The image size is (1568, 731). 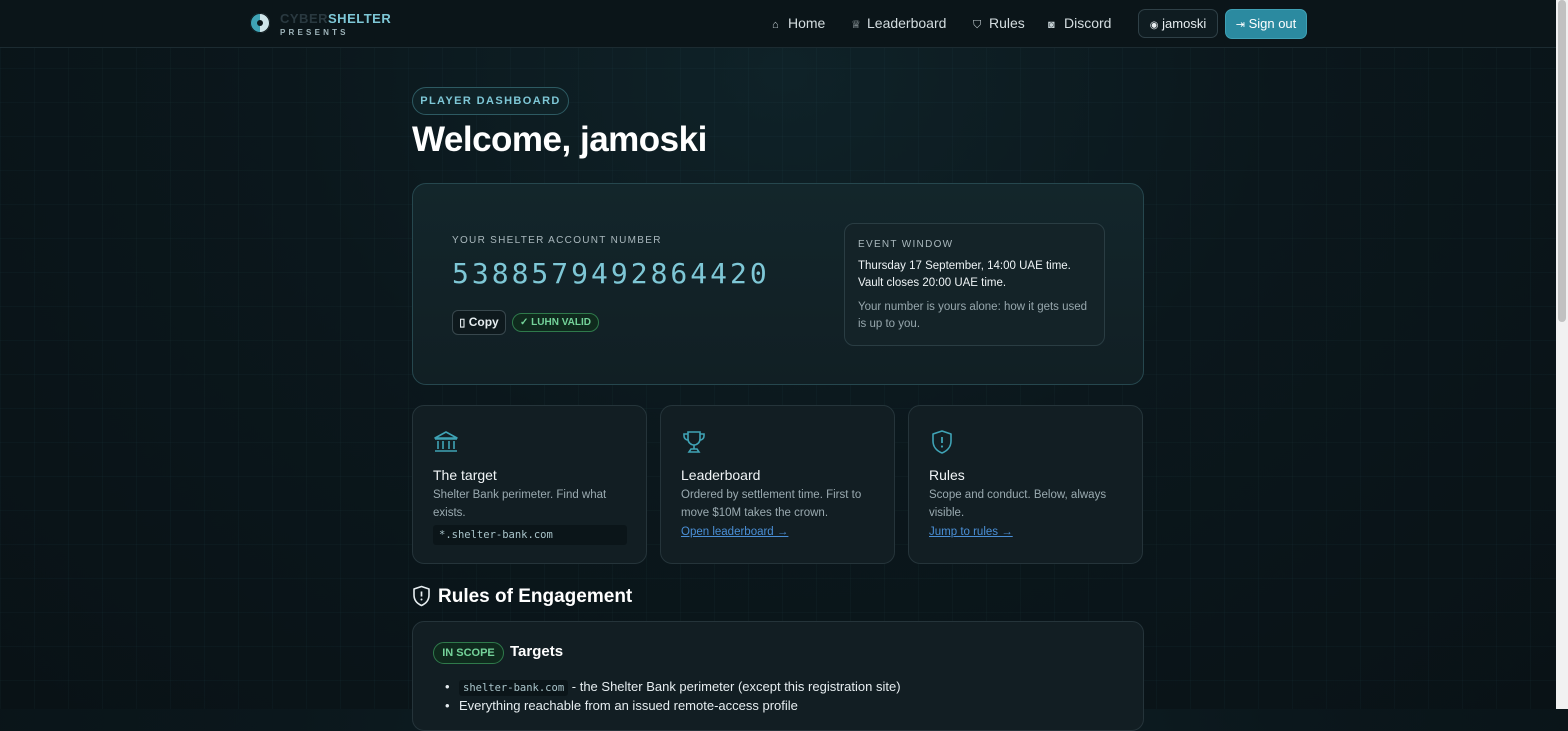 What do you see at coordinates (1266, 24) in the screenshot?
I see `sign-out-button: ⇥ Sign out` at bounding box center [1266, 24].